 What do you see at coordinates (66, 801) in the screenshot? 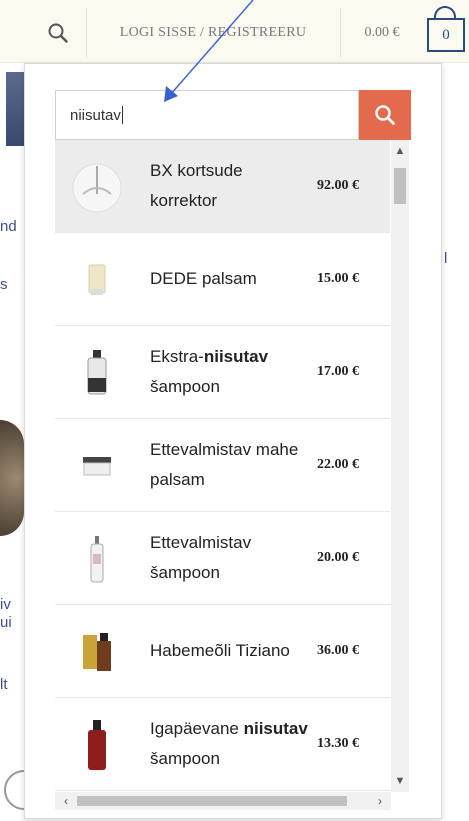
I see `scroll-left-arrow-icon: ‹` at bounding box center [66, 801].